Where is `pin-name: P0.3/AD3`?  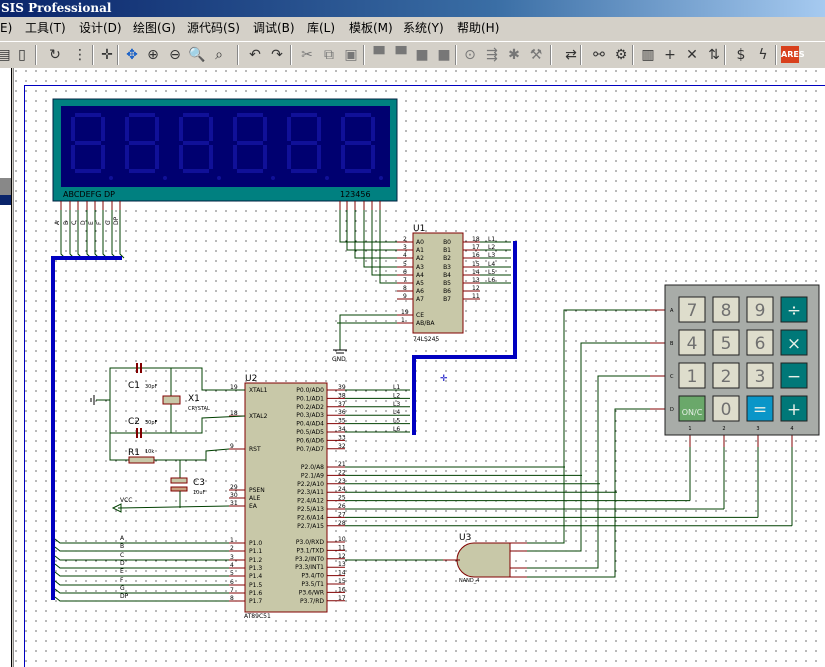 pin-name: P0.3/AD3 is located at coordinates (310, 415).